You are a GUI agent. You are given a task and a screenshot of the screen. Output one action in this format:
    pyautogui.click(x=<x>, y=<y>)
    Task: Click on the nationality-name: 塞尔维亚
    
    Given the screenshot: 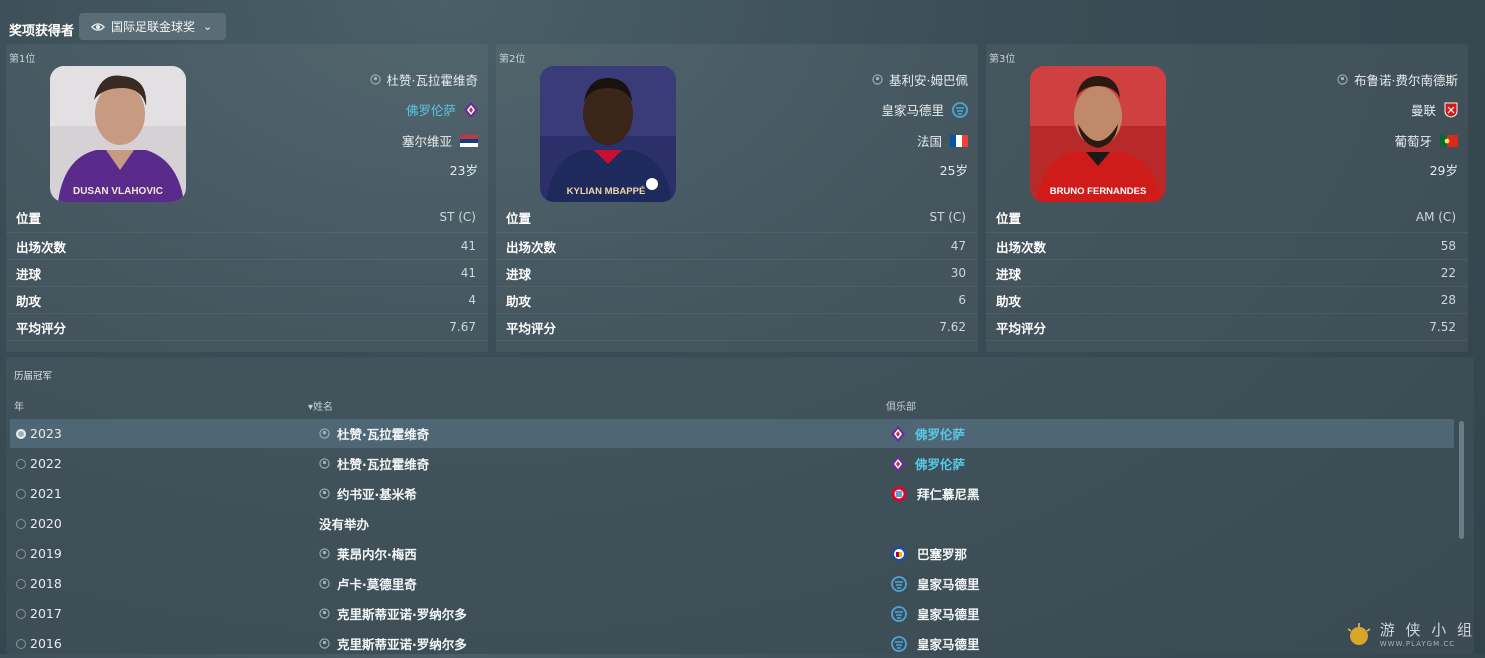 What is the action you would take?
    pyautogui.click(x=427, y=140)
    